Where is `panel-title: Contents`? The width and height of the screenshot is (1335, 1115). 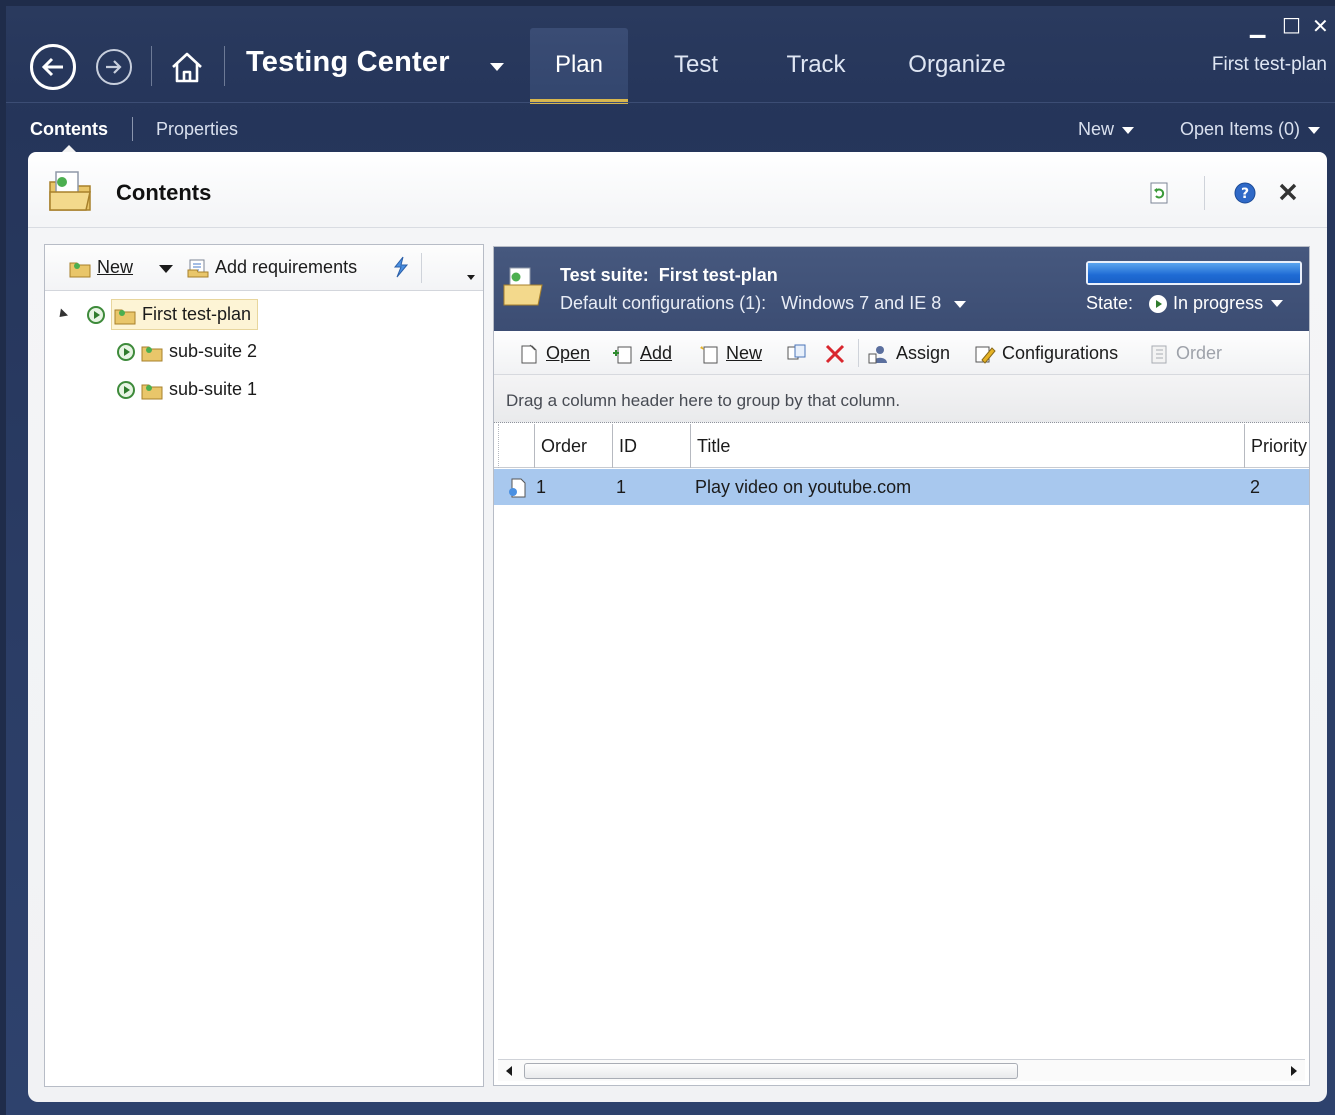
panel-title: Contents is located at coordinates (164, 192).